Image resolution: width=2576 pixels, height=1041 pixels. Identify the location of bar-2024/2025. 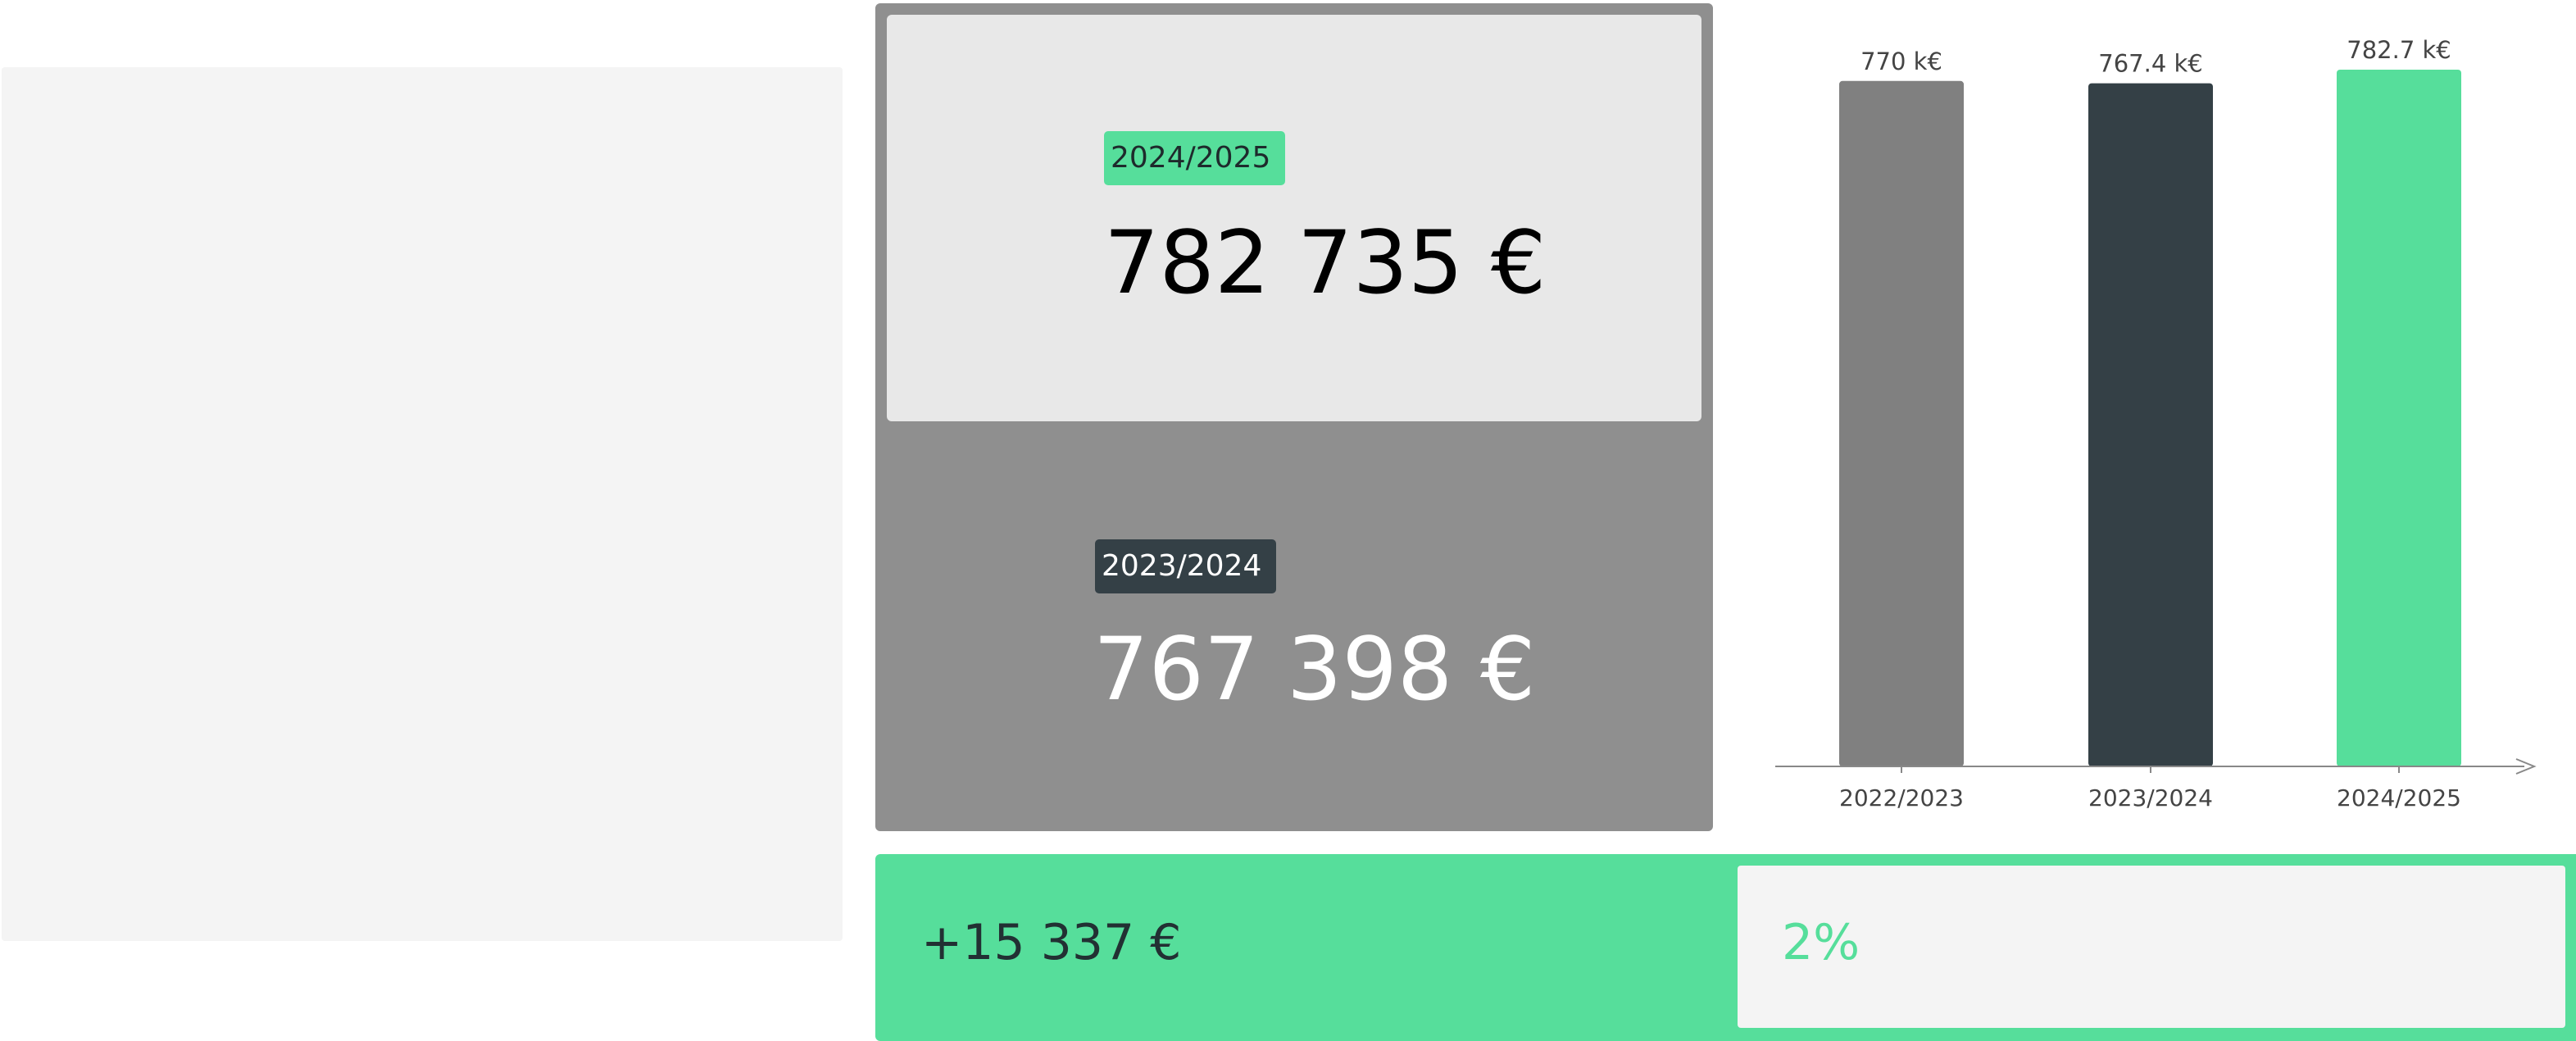
(2399, 418).